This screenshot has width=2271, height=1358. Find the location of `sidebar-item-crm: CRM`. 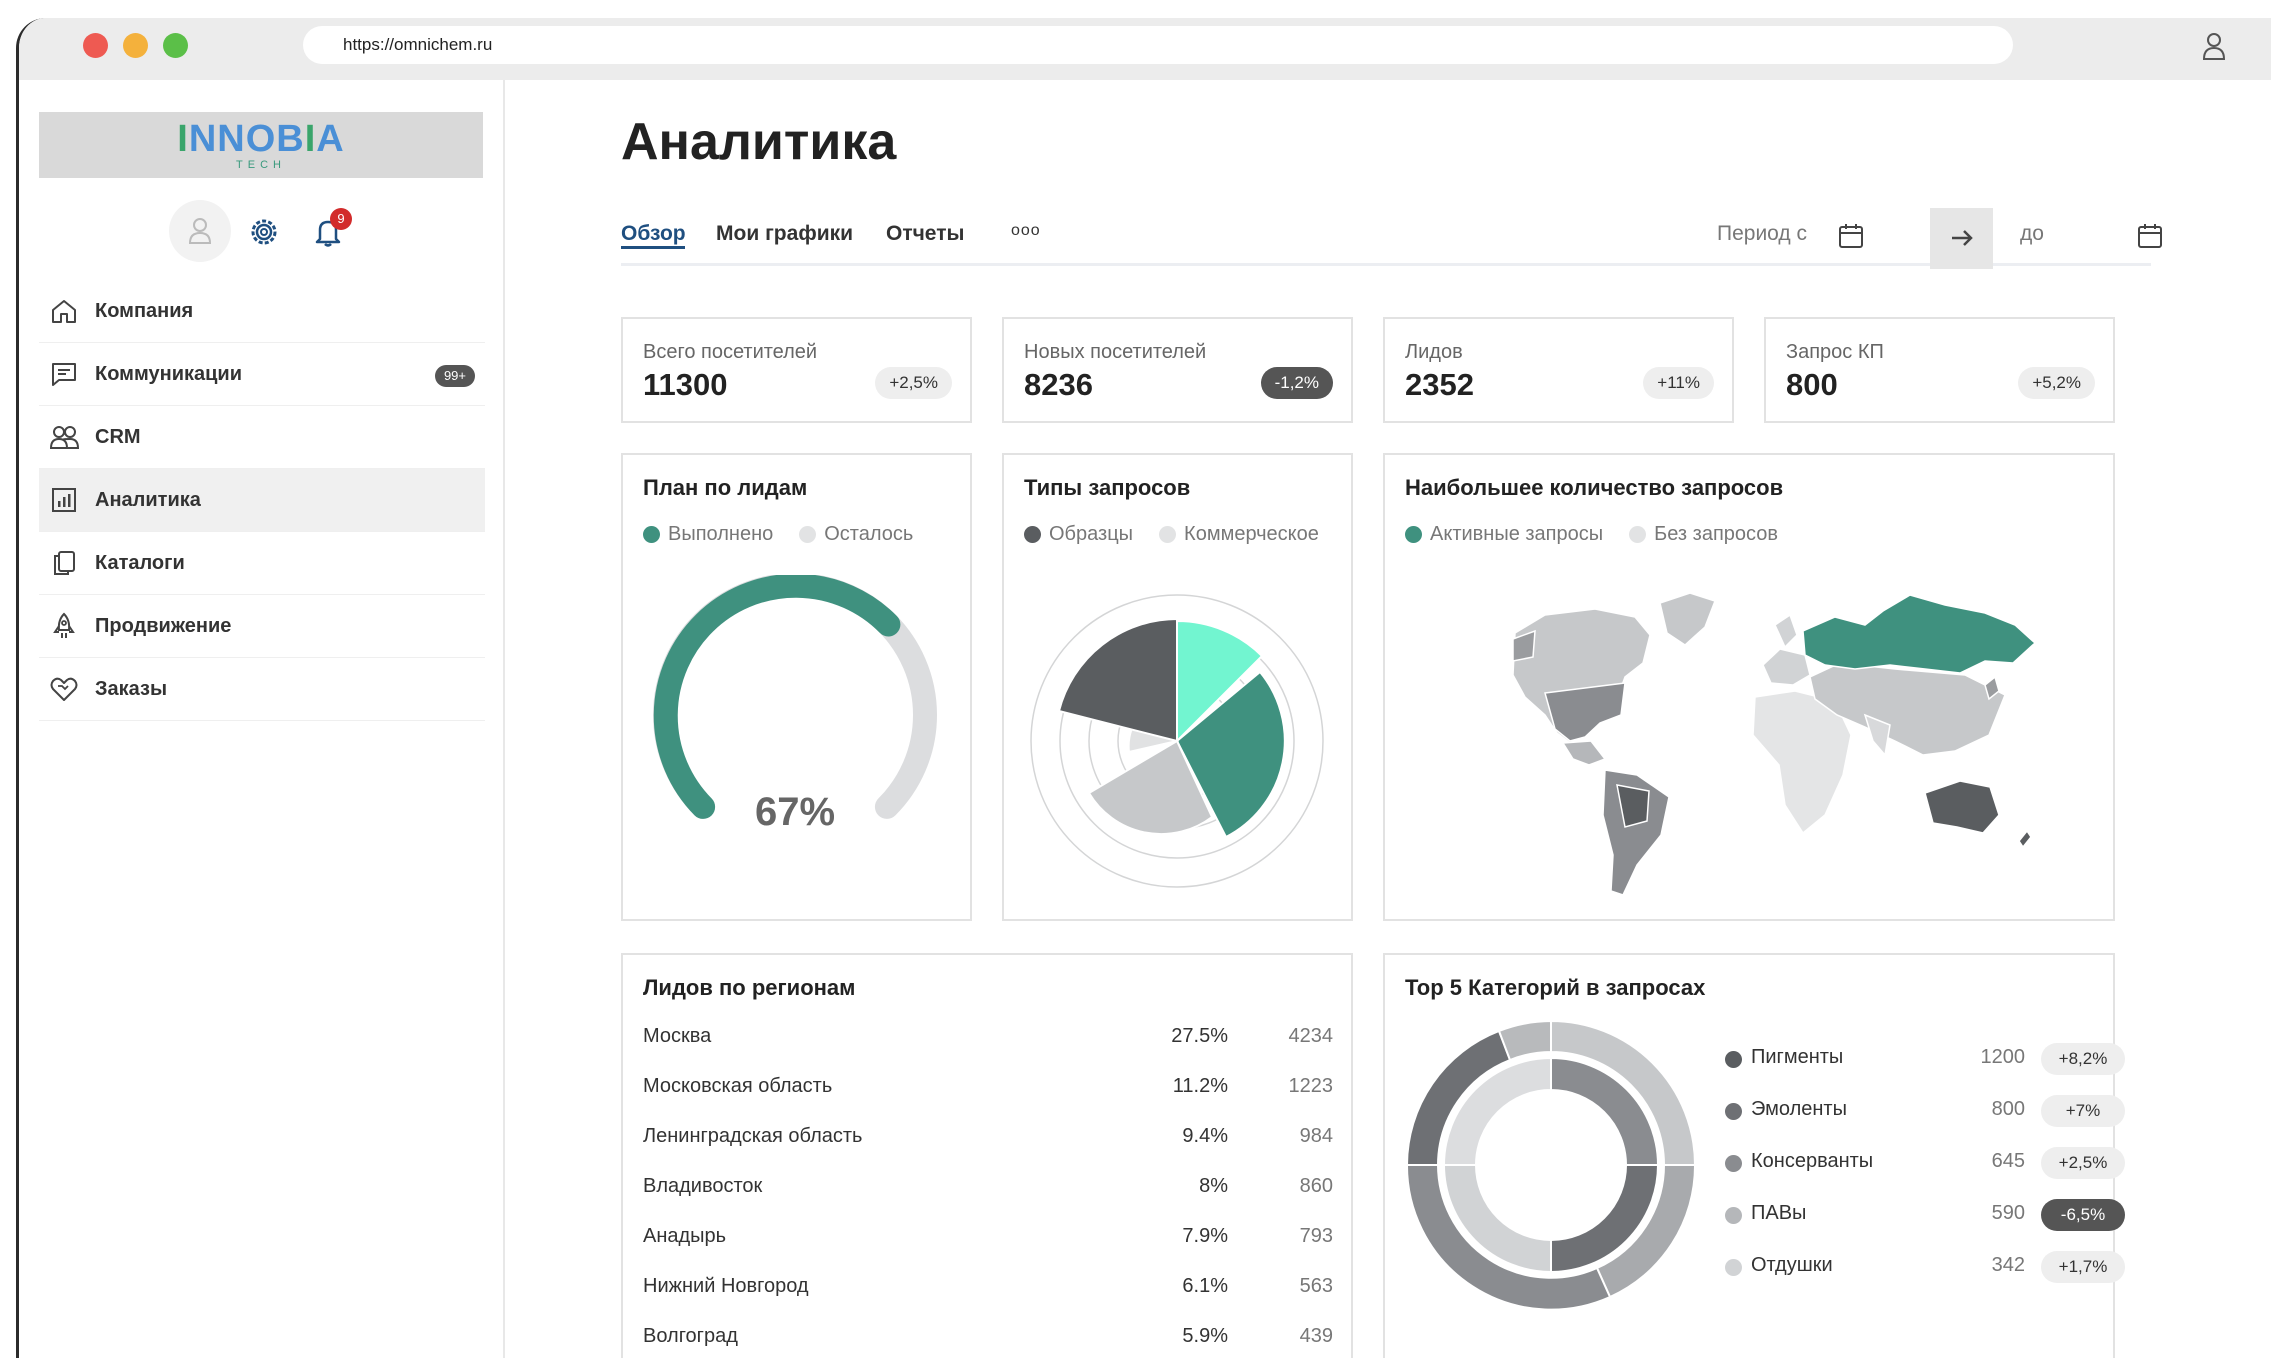

sidebar-item-crm: CRM is located at coordinates (262, 437).